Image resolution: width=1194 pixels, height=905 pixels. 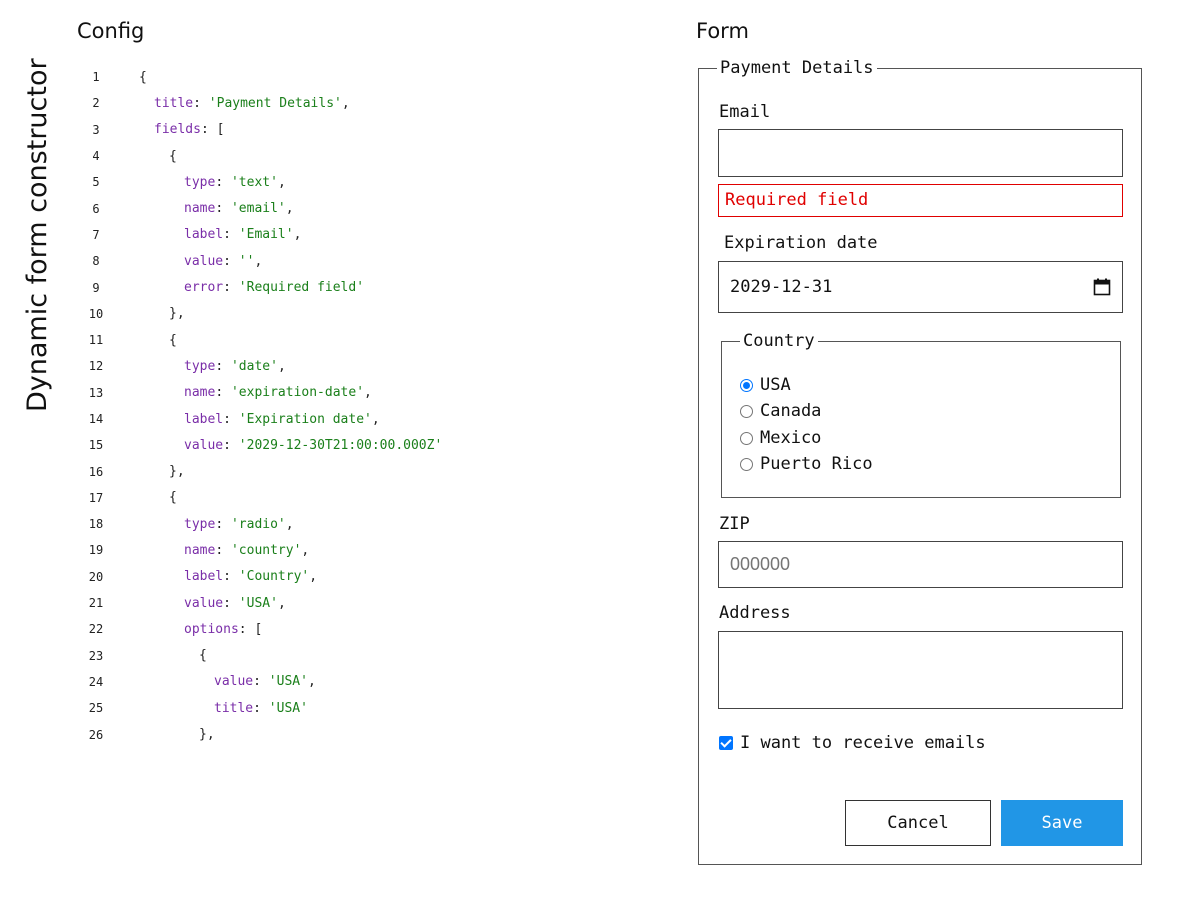 I want to click on code-key: title, so click(x=234, y=708).